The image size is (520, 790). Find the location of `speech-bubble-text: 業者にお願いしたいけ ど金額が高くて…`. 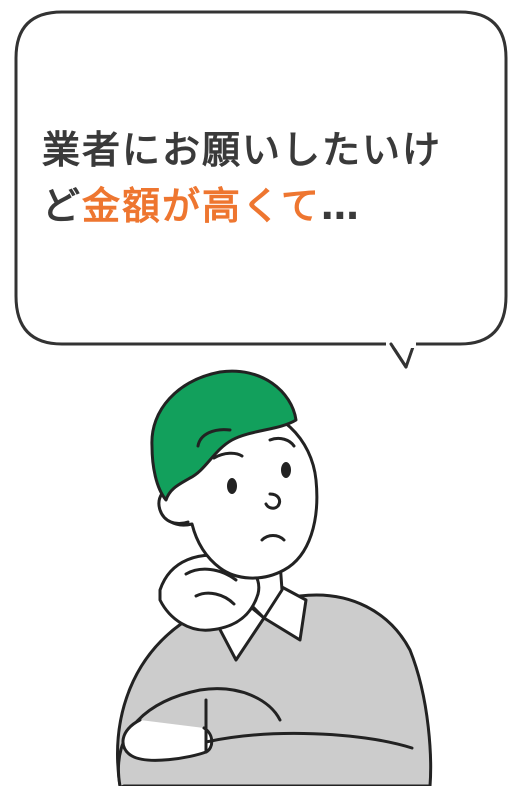

speech-bubble-text: 業者にお願いしたいけ ど金額が高くて… is located at coordinates (262, 178).